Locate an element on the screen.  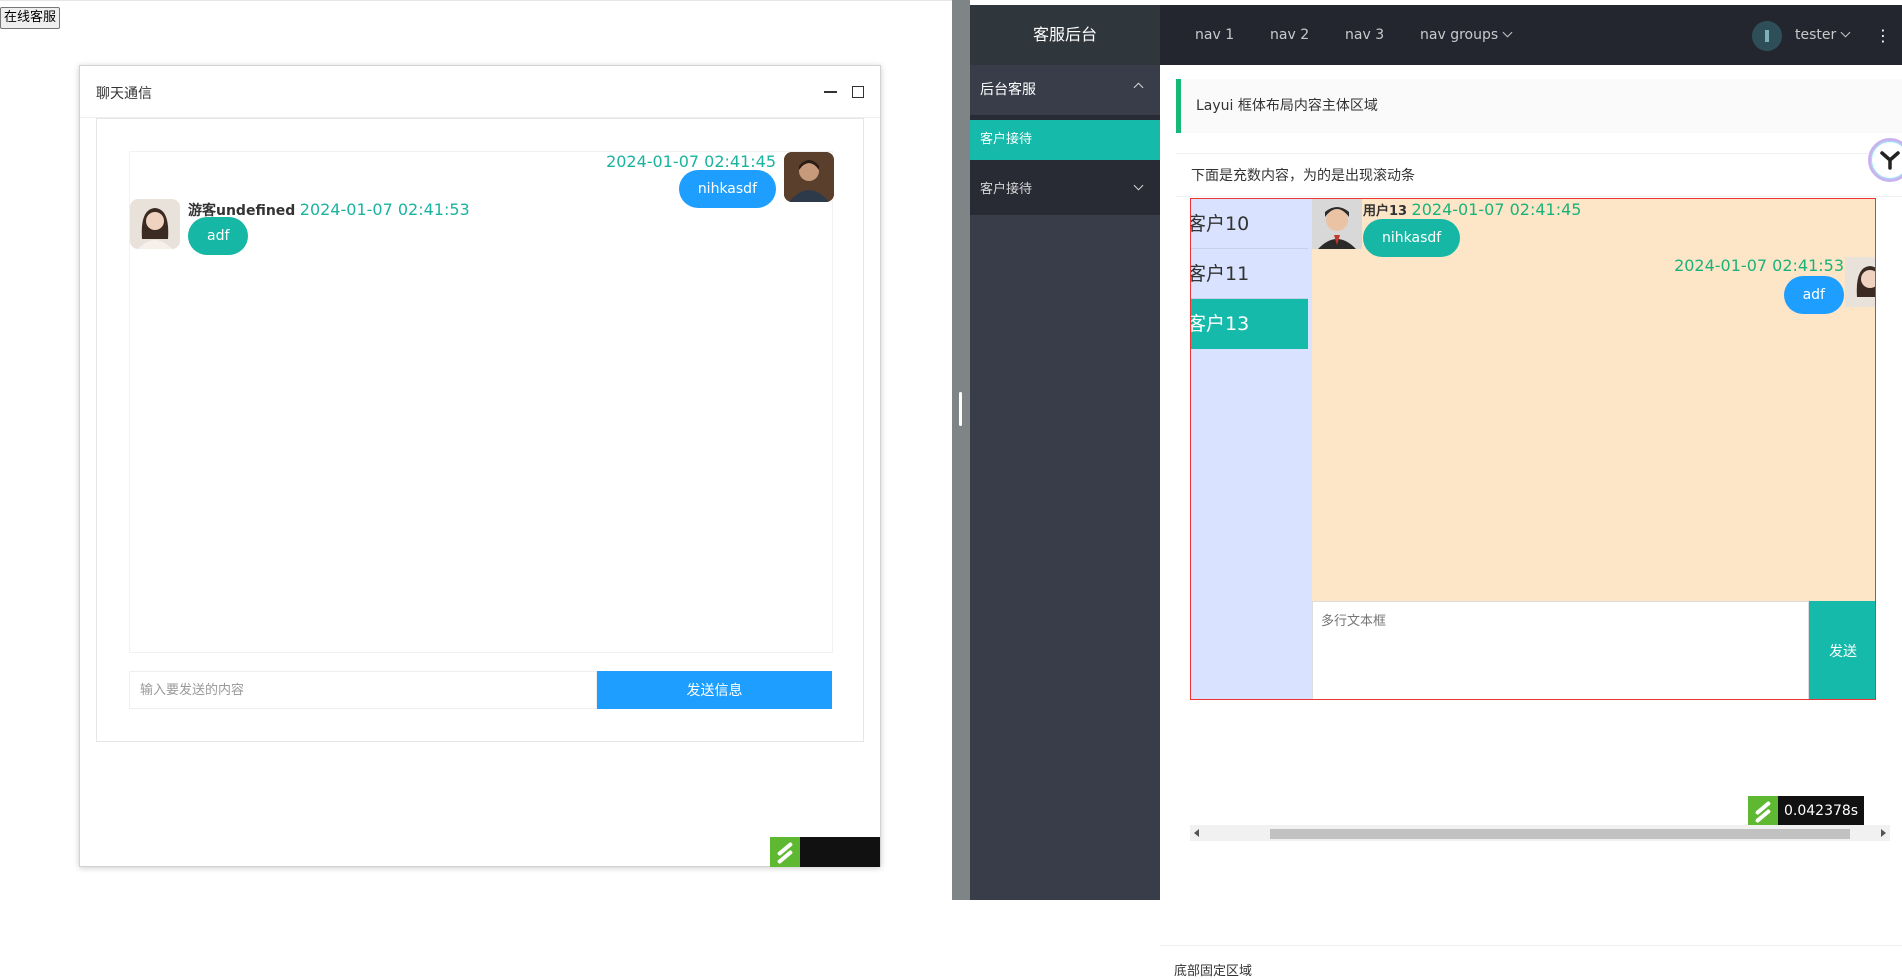
visitor-avatar is located at coordinates (155, 224).